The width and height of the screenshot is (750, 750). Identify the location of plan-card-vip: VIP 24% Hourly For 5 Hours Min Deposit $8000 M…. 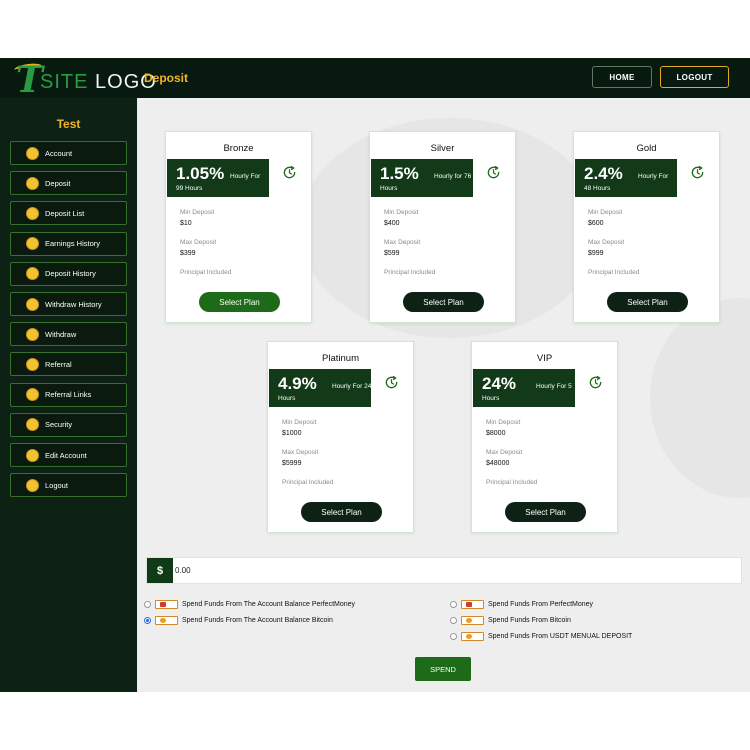
(544, 437).